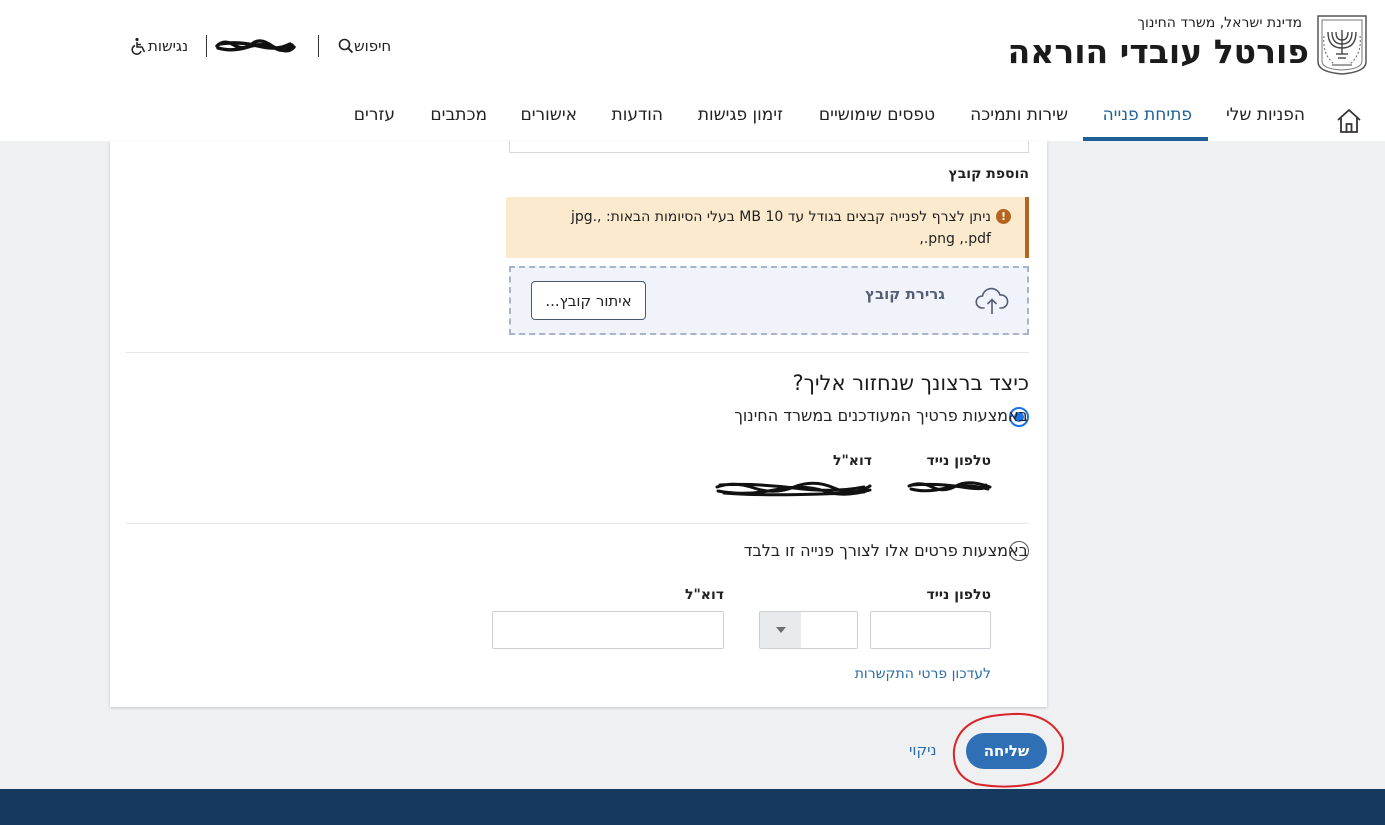  I want to click on nav-item-aids: עזרים, so click(374, 115).